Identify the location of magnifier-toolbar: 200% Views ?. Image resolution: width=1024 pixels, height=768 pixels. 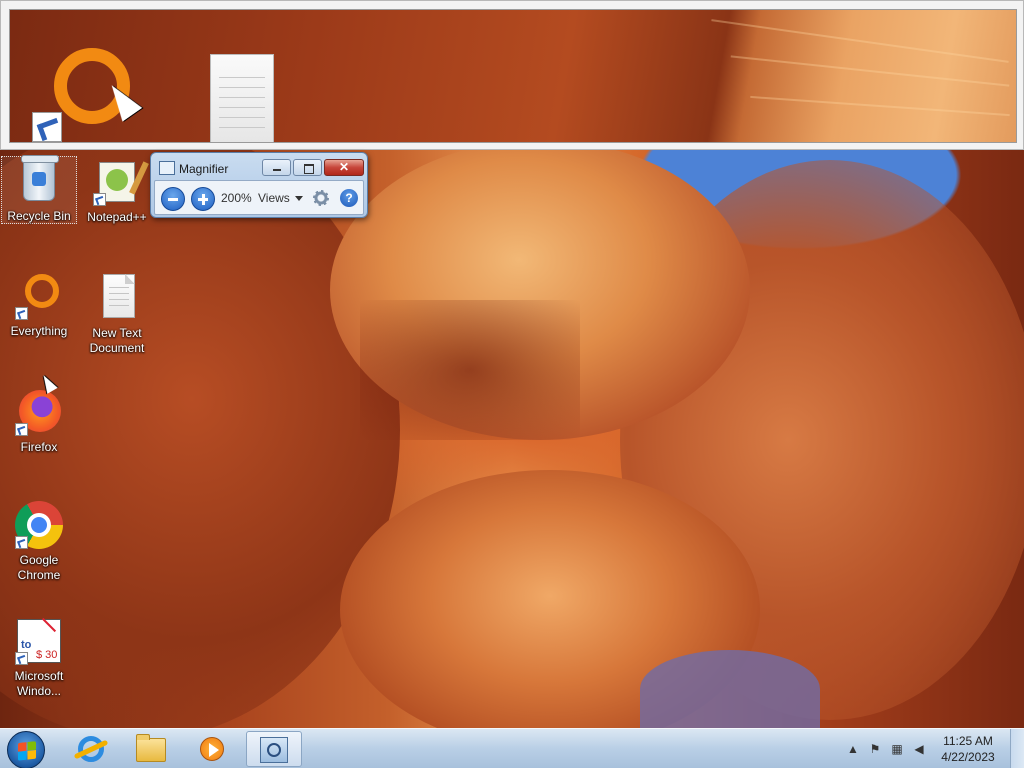
(259, 197).